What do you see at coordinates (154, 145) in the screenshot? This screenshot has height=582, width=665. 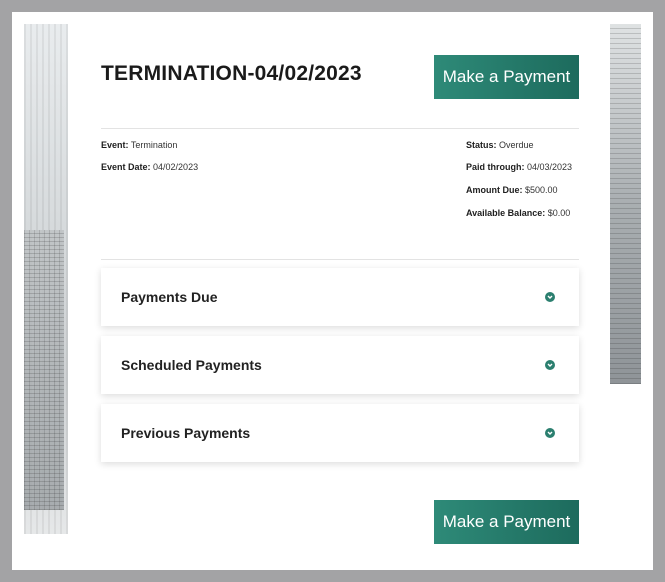 I see `event-value: Termination` at bounding box center [154, 145].